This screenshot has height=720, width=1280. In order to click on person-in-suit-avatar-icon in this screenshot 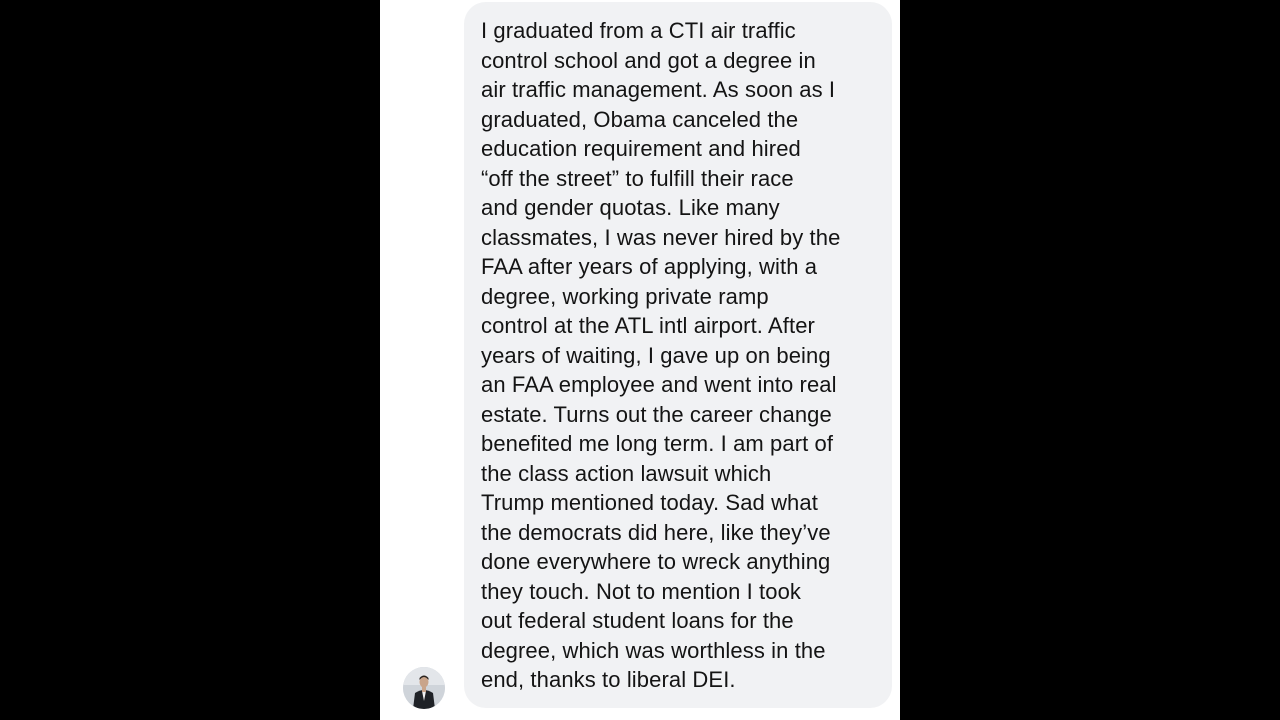, I will do `click(424, 688)`.